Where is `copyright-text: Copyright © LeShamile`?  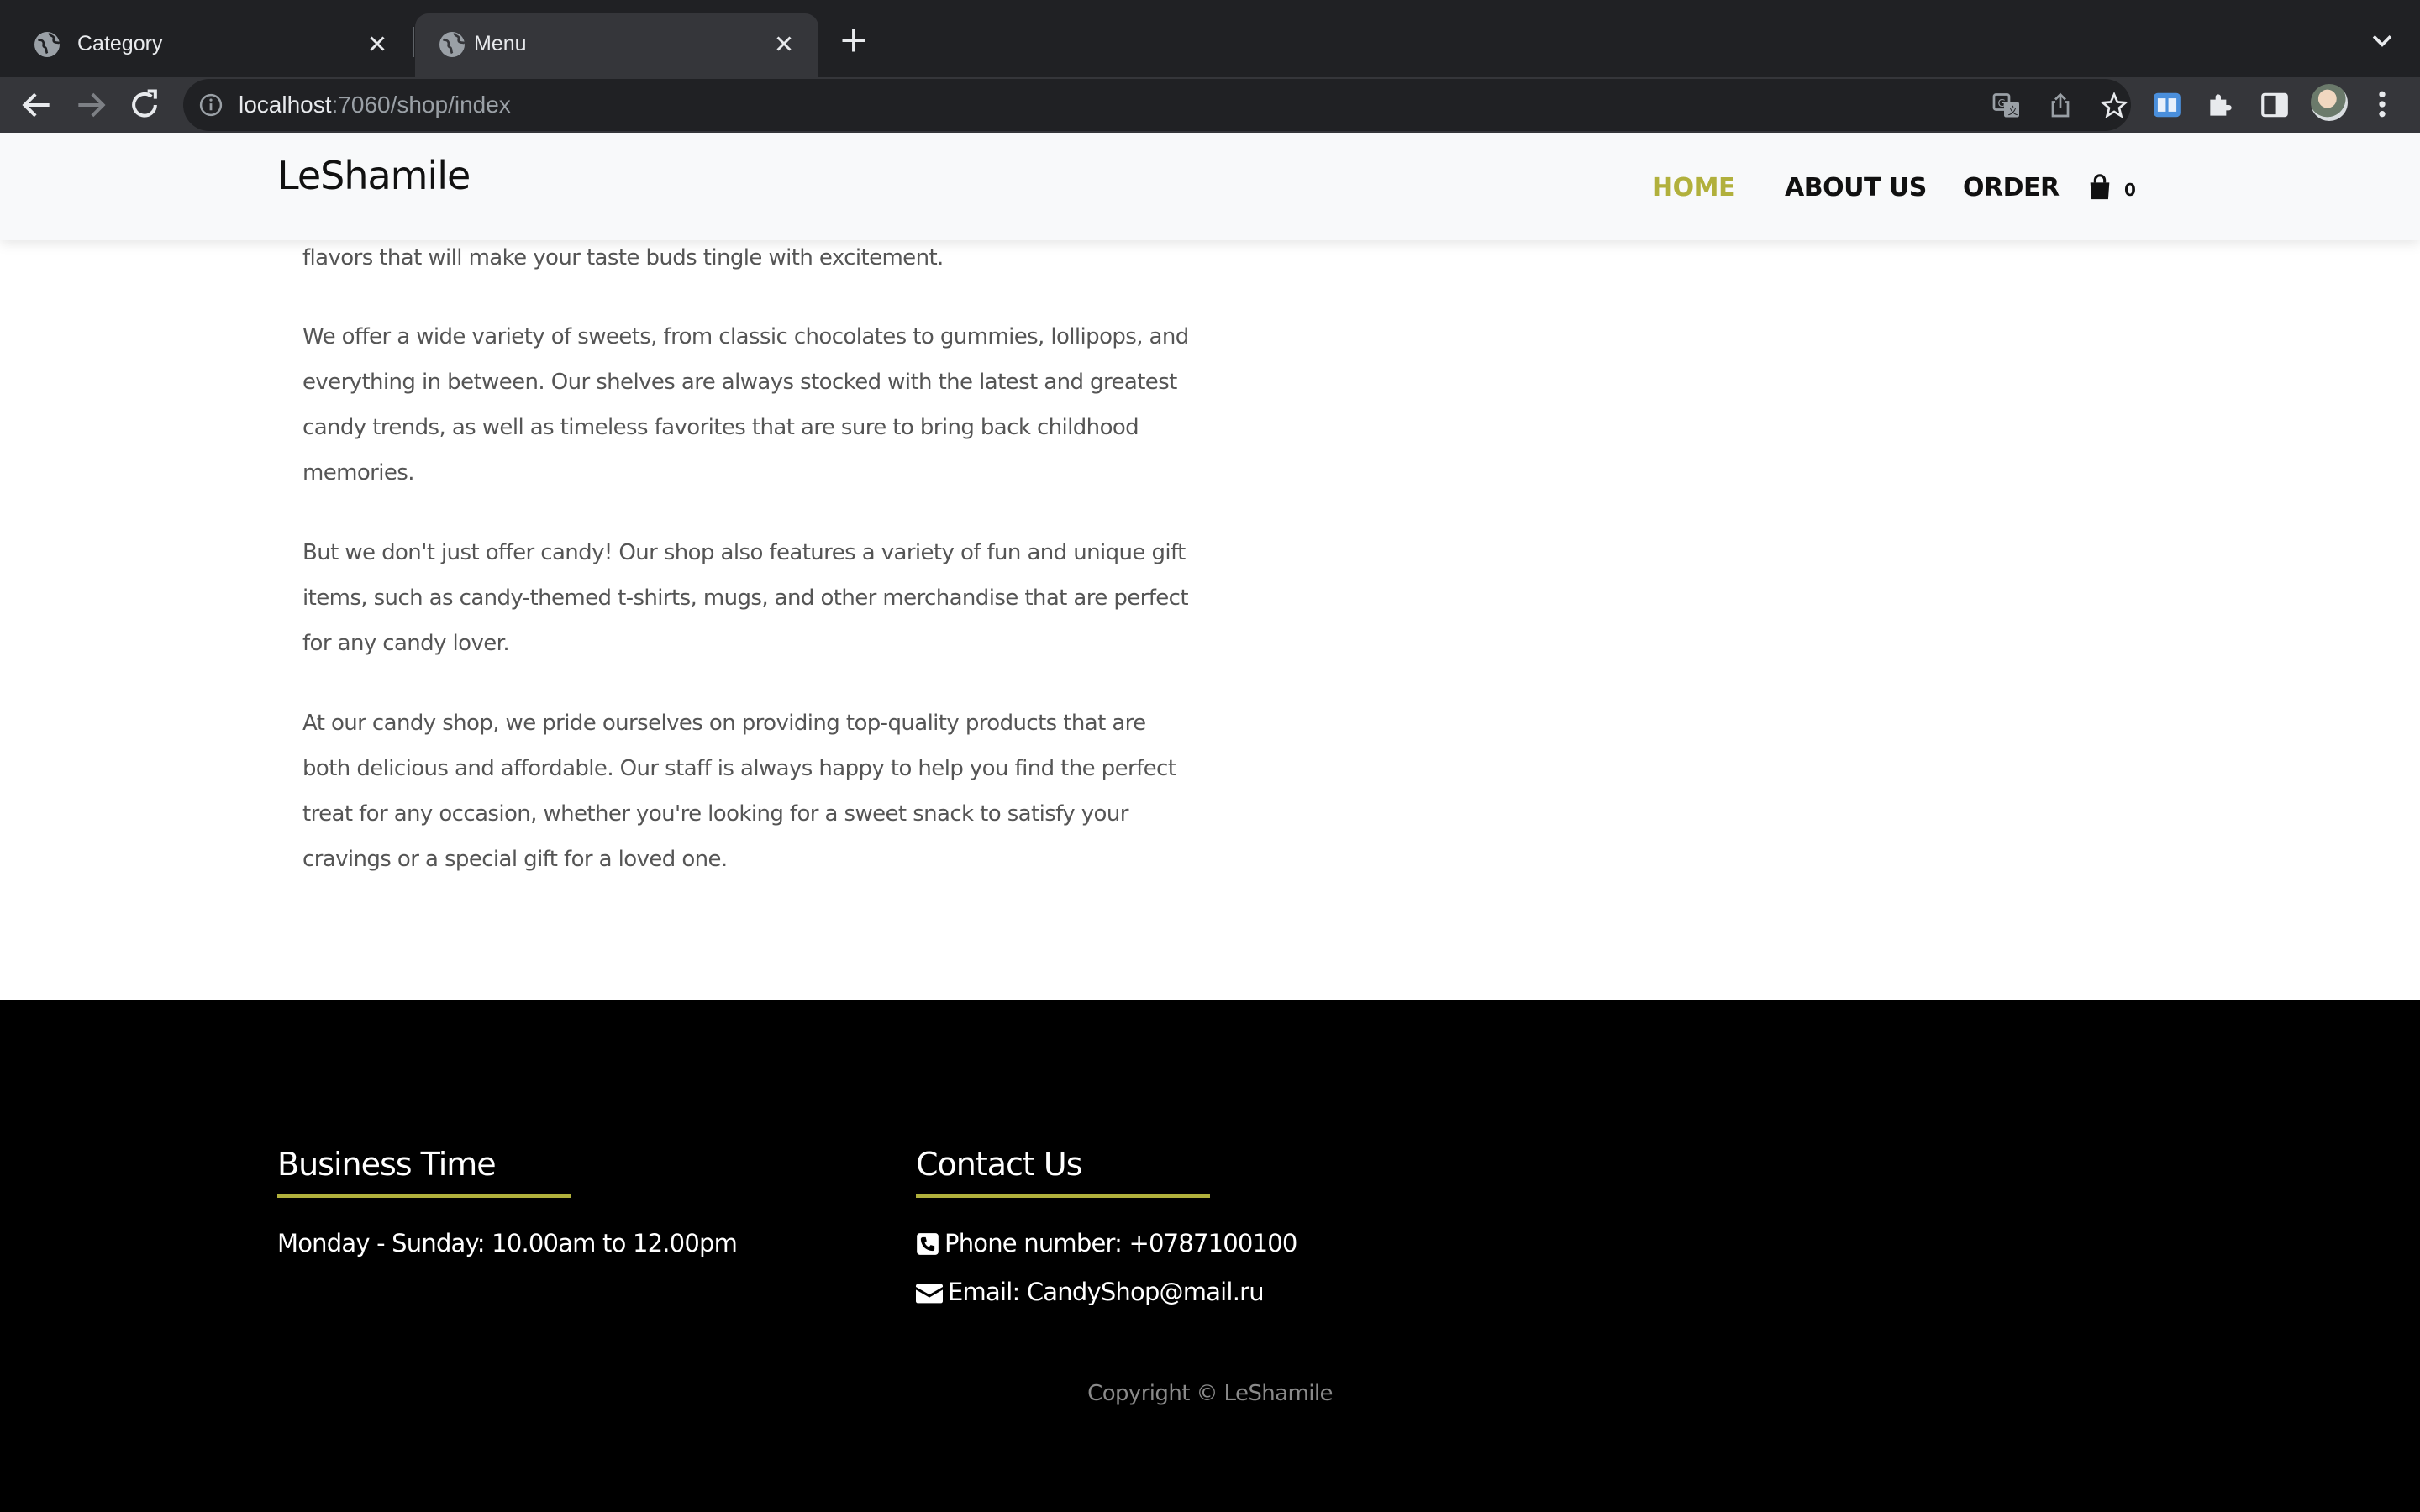 copyright-text: Copyright © LeShamile is located at coordinates (1210, 1393).